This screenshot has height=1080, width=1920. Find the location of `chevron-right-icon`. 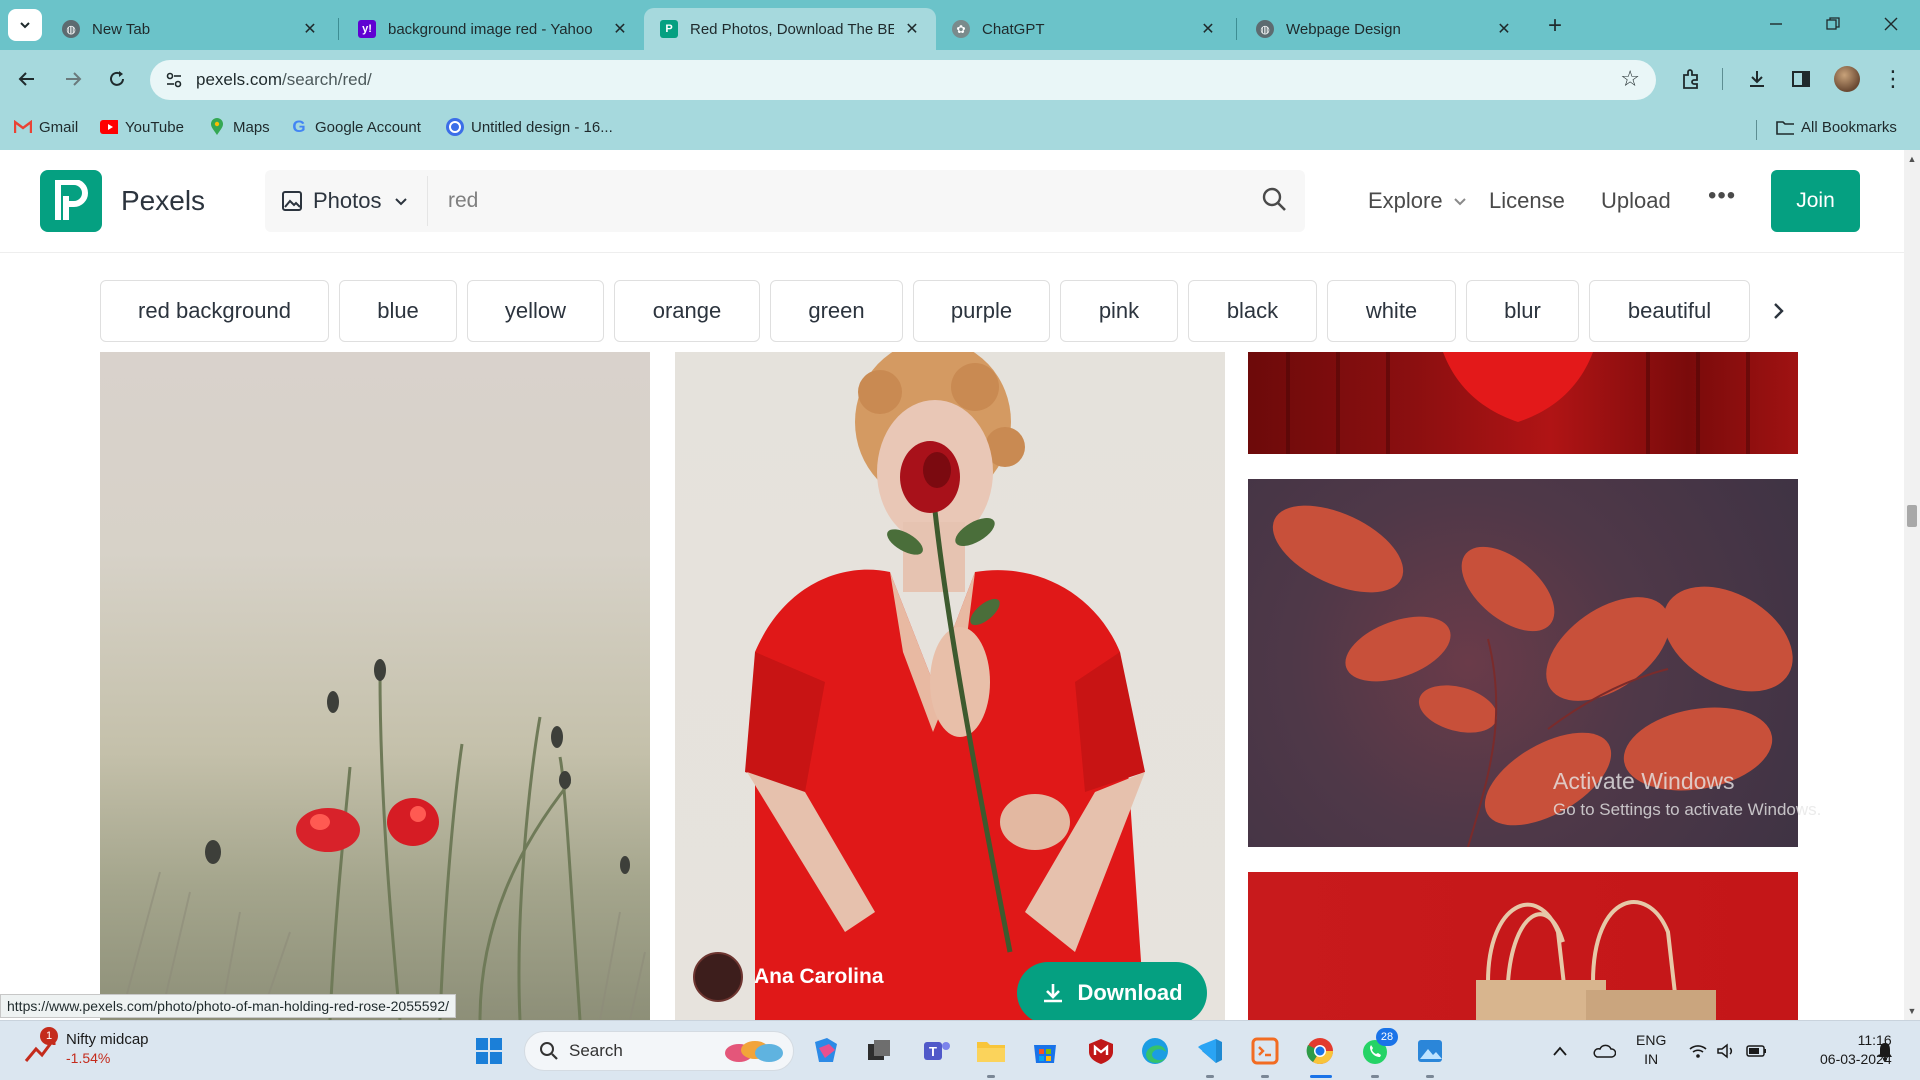

chevron-right-icon is located at coordinates (1779, 311).